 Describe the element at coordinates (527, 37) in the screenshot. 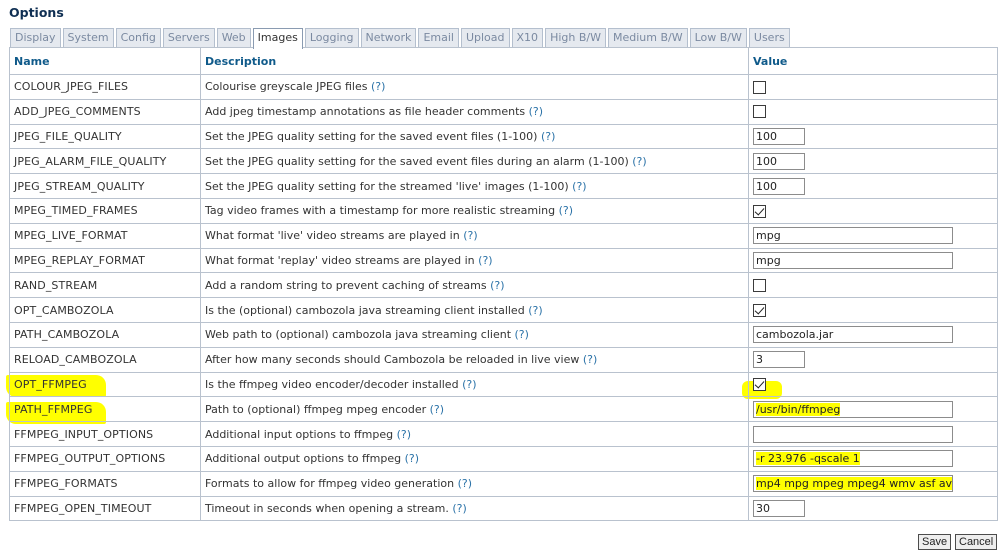

I see `tab-x10: X10` at that location.